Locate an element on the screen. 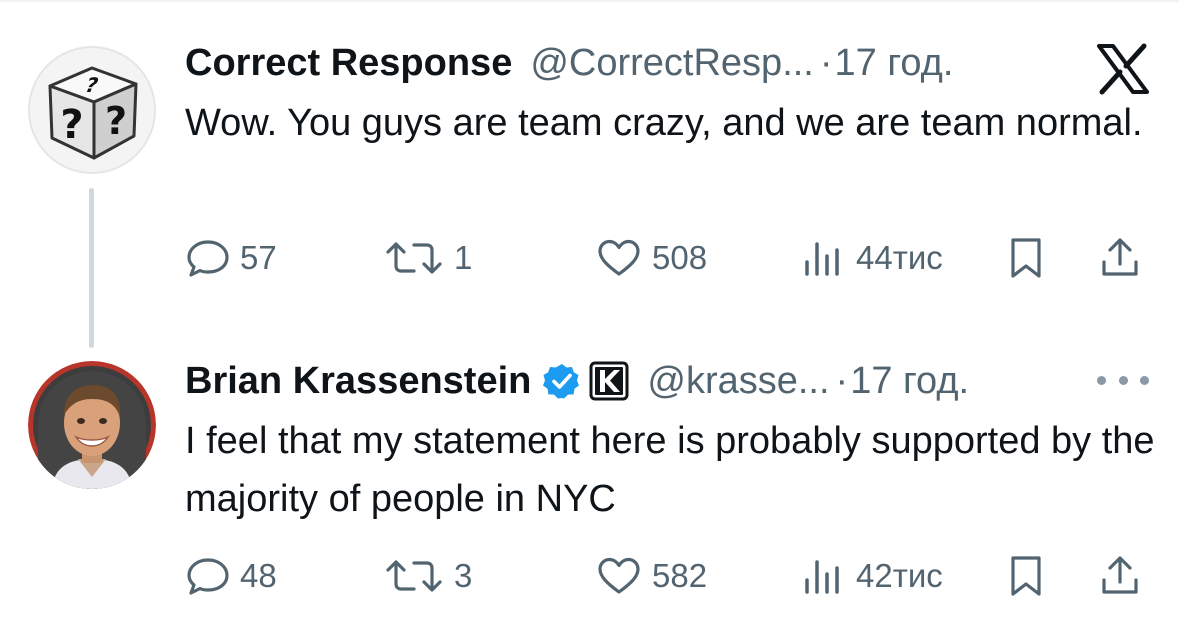 This screenshot has width=1179, height=633. display-name: Correct Response is located at coordinates (348, 63).